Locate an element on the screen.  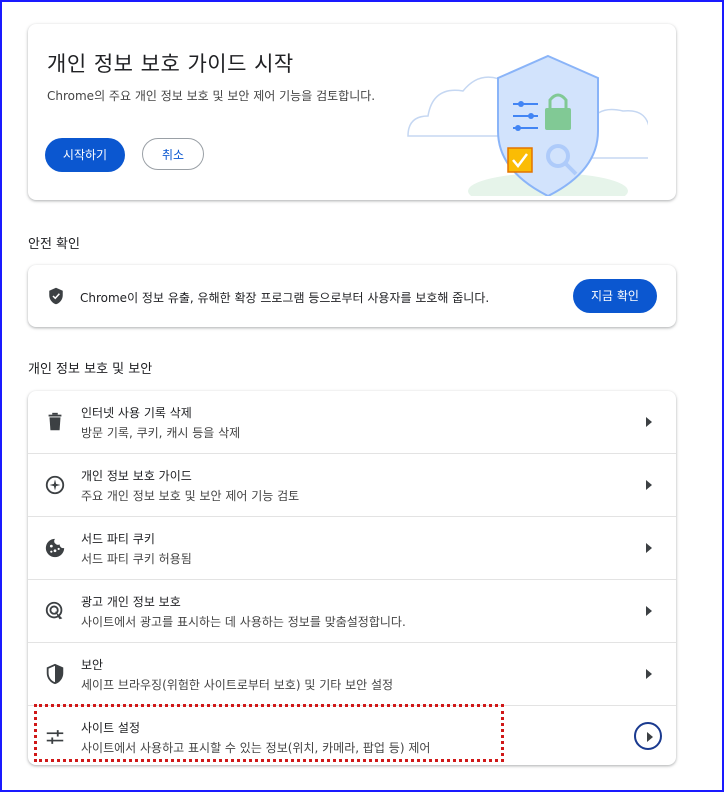
shield-icon is located at coordinates (55, 674).